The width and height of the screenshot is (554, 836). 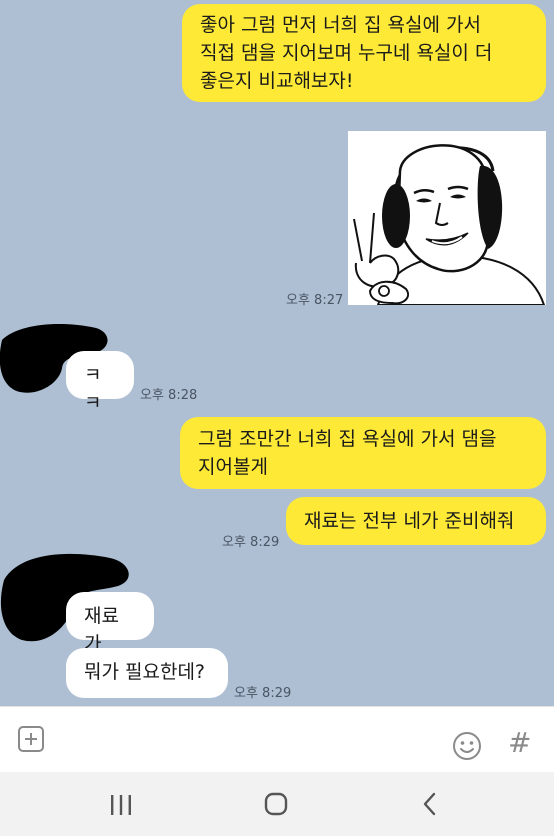 I want to click on message-line: 뭐가 필요한데?, so click(x=145, y=672).